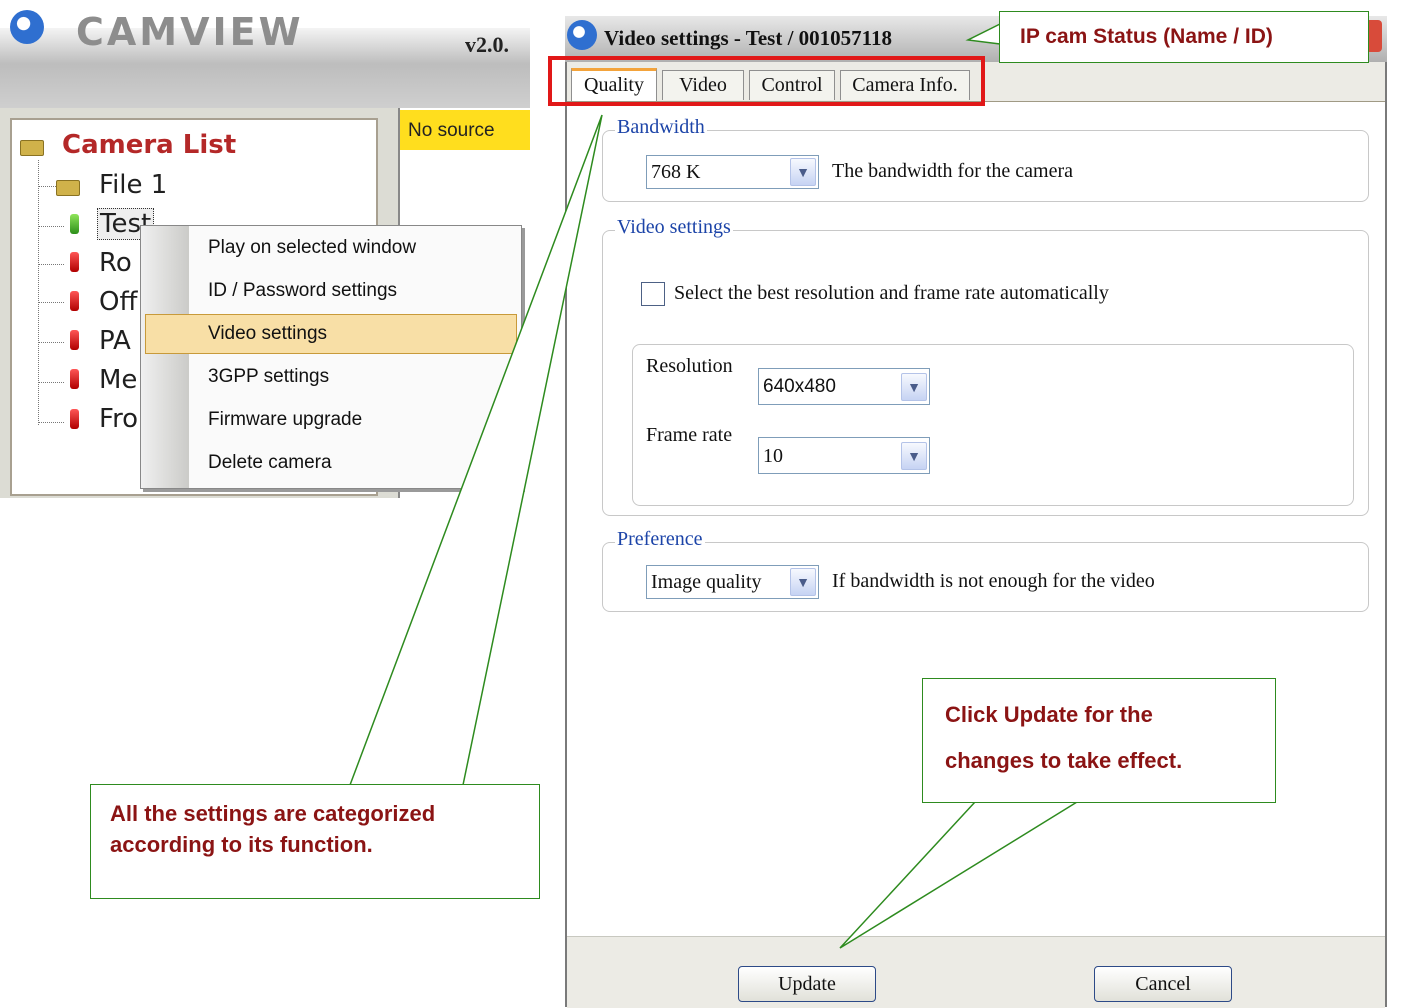  Describe the element at coordinates (799, 386) in the screenshot. I see `resolution-value: 640x480` at that location.